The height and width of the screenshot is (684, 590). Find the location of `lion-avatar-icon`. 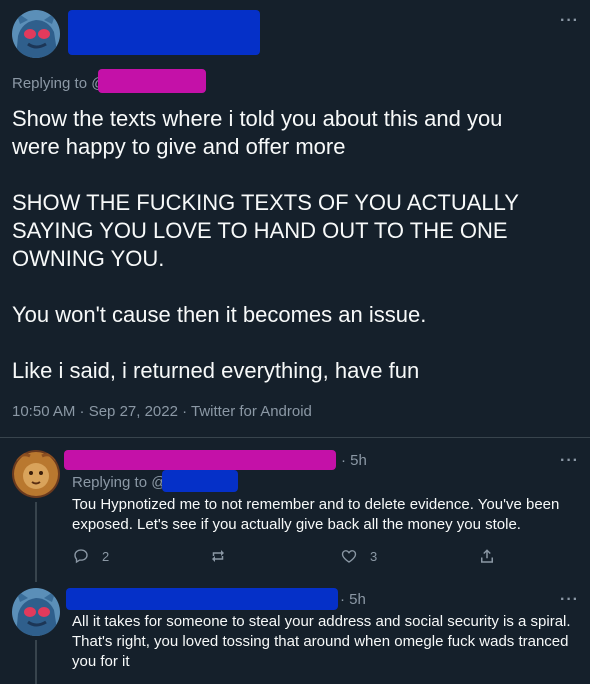

lion-avatar-icon is located at coordinates (36, 474).